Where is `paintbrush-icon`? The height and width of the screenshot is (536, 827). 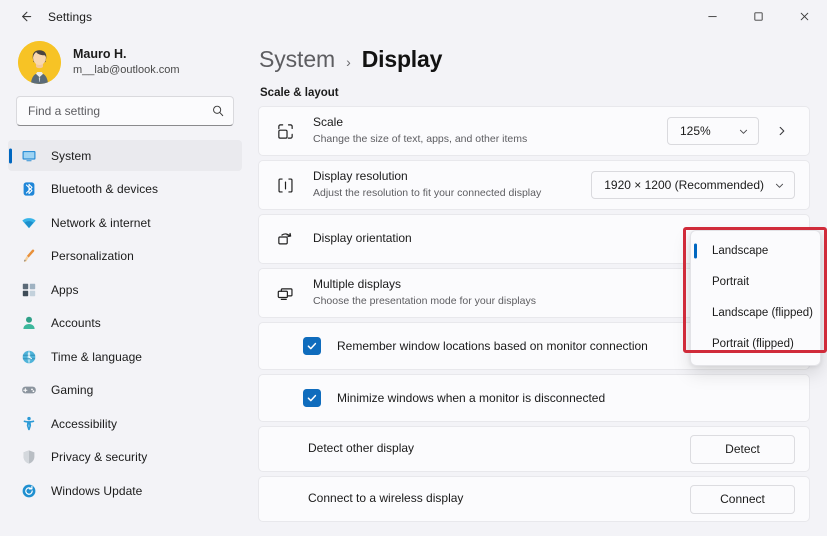
paintbrush-icon is located at coordinates (29, 256).